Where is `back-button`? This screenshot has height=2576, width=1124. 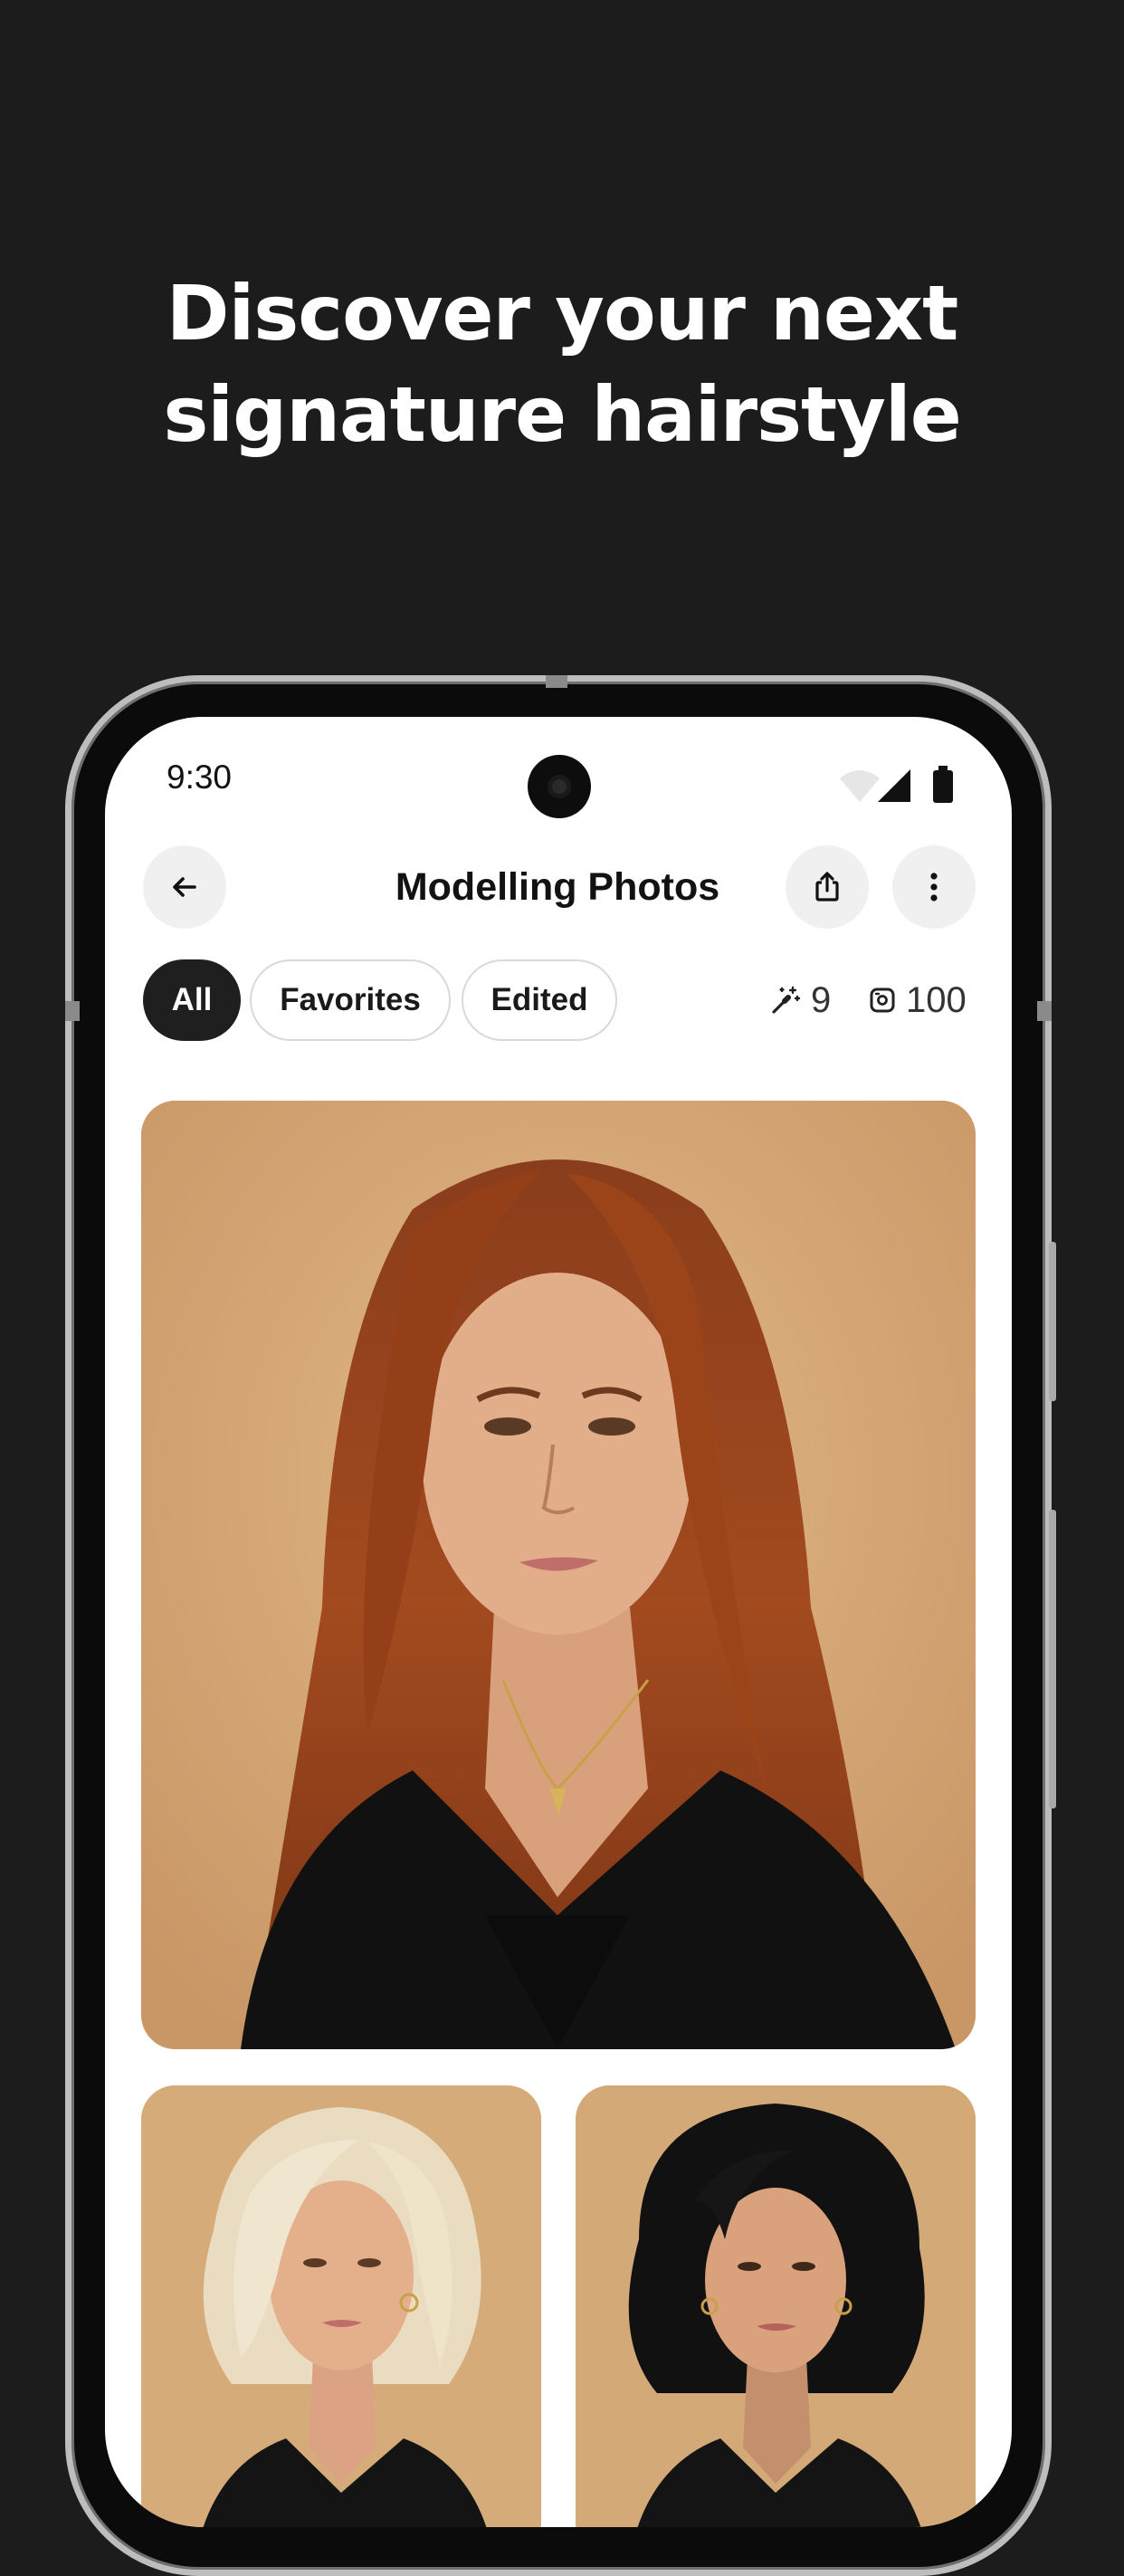 back-button is located at coordinates (184, 887).